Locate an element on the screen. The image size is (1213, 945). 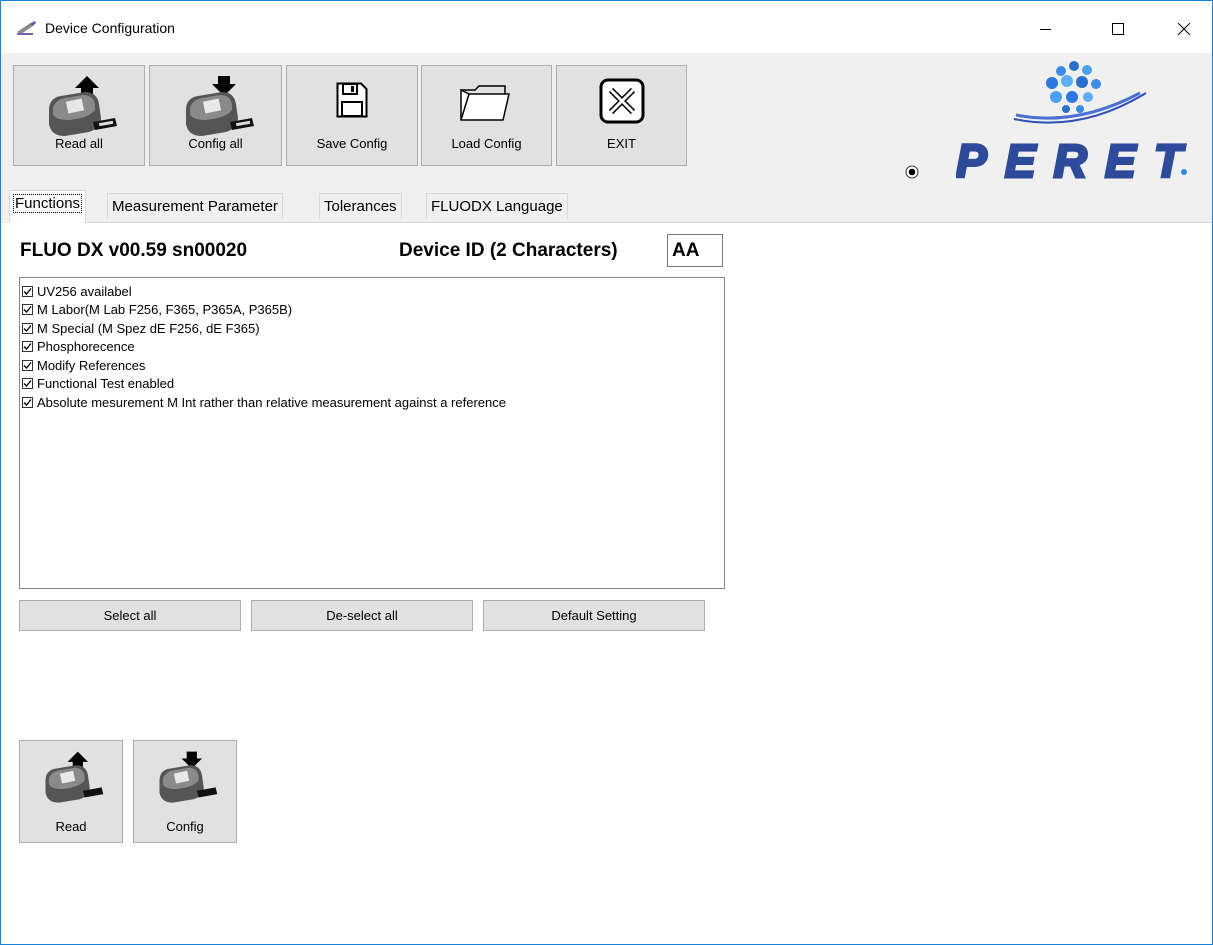
maximize-button is located at coordinates (1118, 29).